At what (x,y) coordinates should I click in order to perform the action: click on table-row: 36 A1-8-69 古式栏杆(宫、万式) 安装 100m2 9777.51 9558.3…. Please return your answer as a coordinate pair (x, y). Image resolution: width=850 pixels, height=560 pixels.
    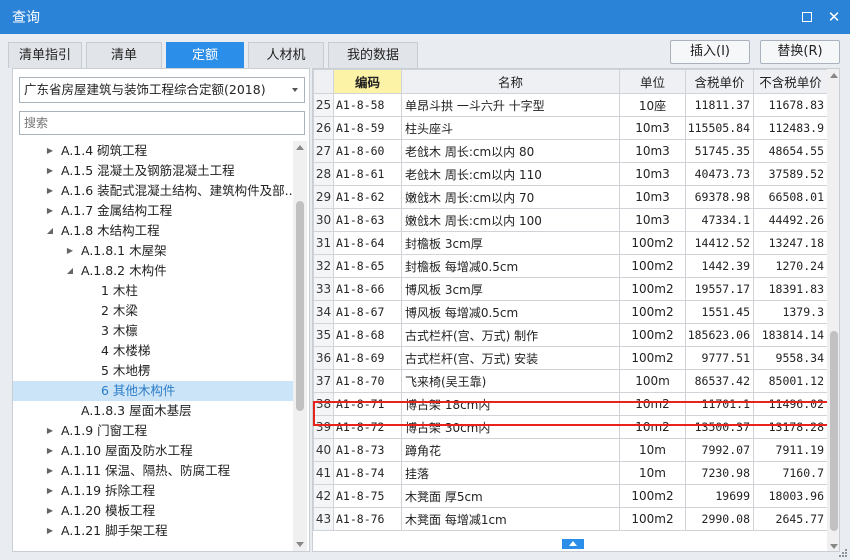
    Looking at the image, I should click on (570, 358).